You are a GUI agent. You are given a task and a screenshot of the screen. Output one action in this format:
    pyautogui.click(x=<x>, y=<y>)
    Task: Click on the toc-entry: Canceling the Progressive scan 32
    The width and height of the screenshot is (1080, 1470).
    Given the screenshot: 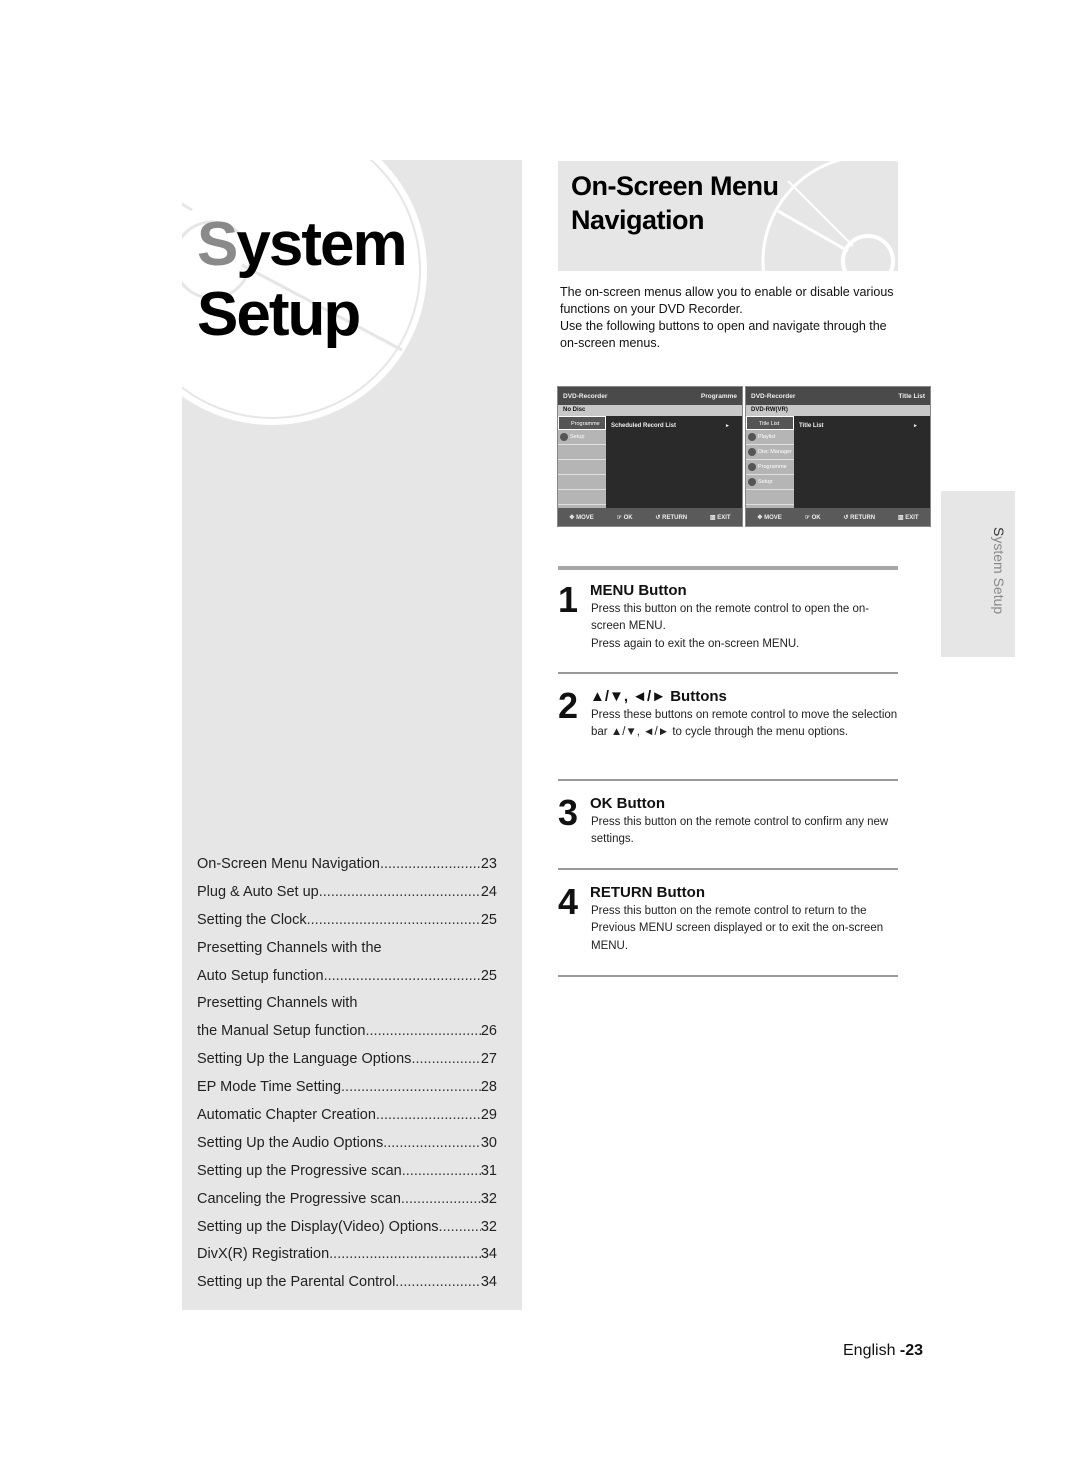 What is the action you would take?
    pyautogui.click(x=347, y=1199)
    